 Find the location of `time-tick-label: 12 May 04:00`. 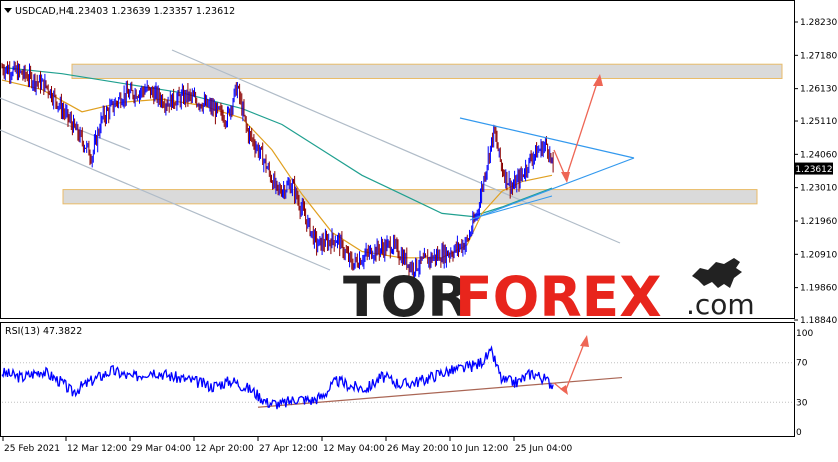

time-tick-label: 12 May 04:00 is located at coordinates (354, 449).